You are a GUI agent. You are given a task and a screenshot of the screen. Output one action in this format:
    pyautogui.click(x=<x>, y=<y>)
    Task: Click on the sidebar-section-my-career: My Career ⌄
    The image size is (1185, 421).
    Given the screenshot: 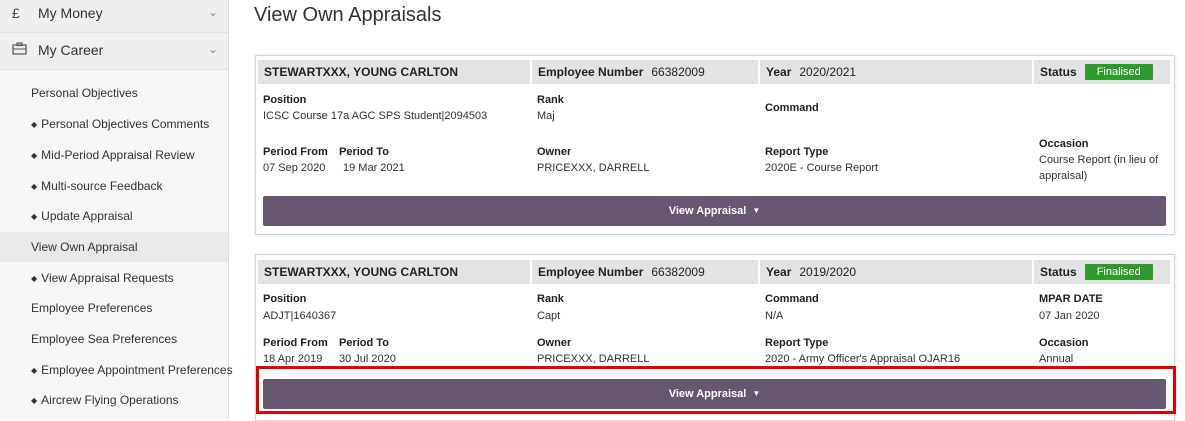 What is the action you would take?
    pyautogui.click(x=114, y=51)
    